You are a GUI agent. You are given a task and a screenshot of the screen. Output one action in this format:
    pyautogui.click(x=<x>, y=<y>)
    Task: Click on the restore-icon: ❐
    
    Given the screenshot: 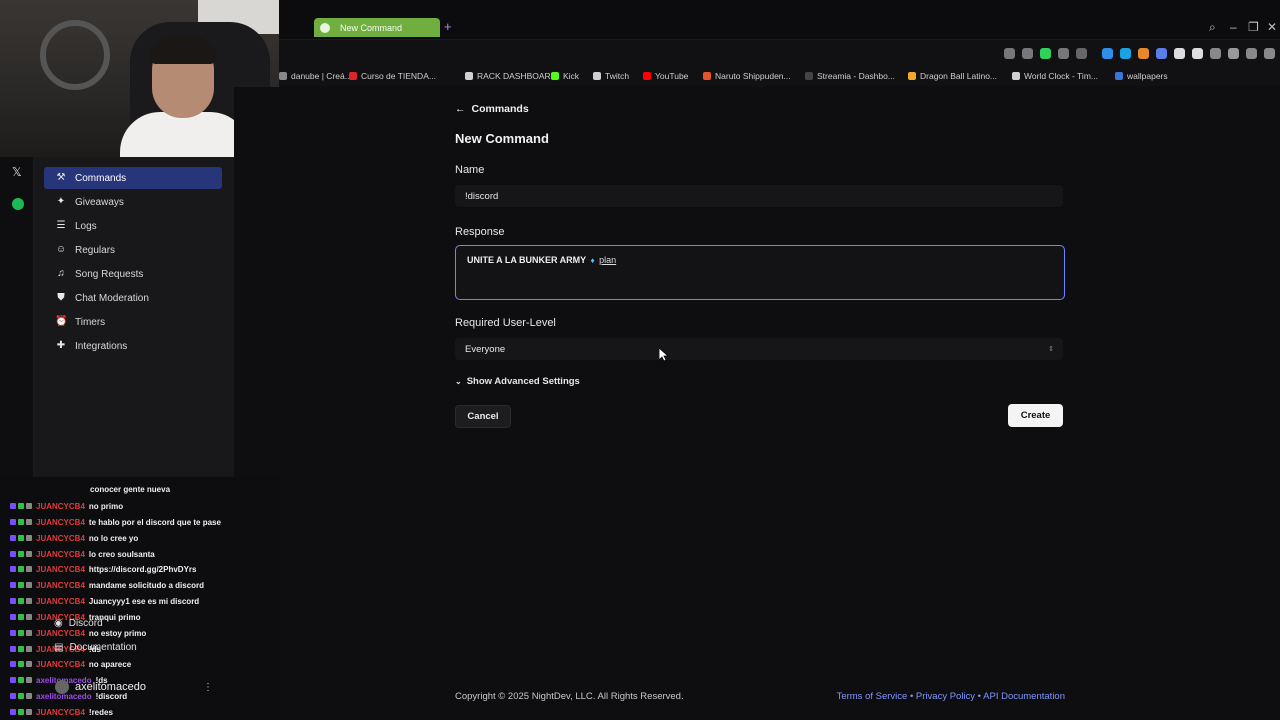 What is the action you would take?
    pyautogui.click(x=1253, y=27)
    